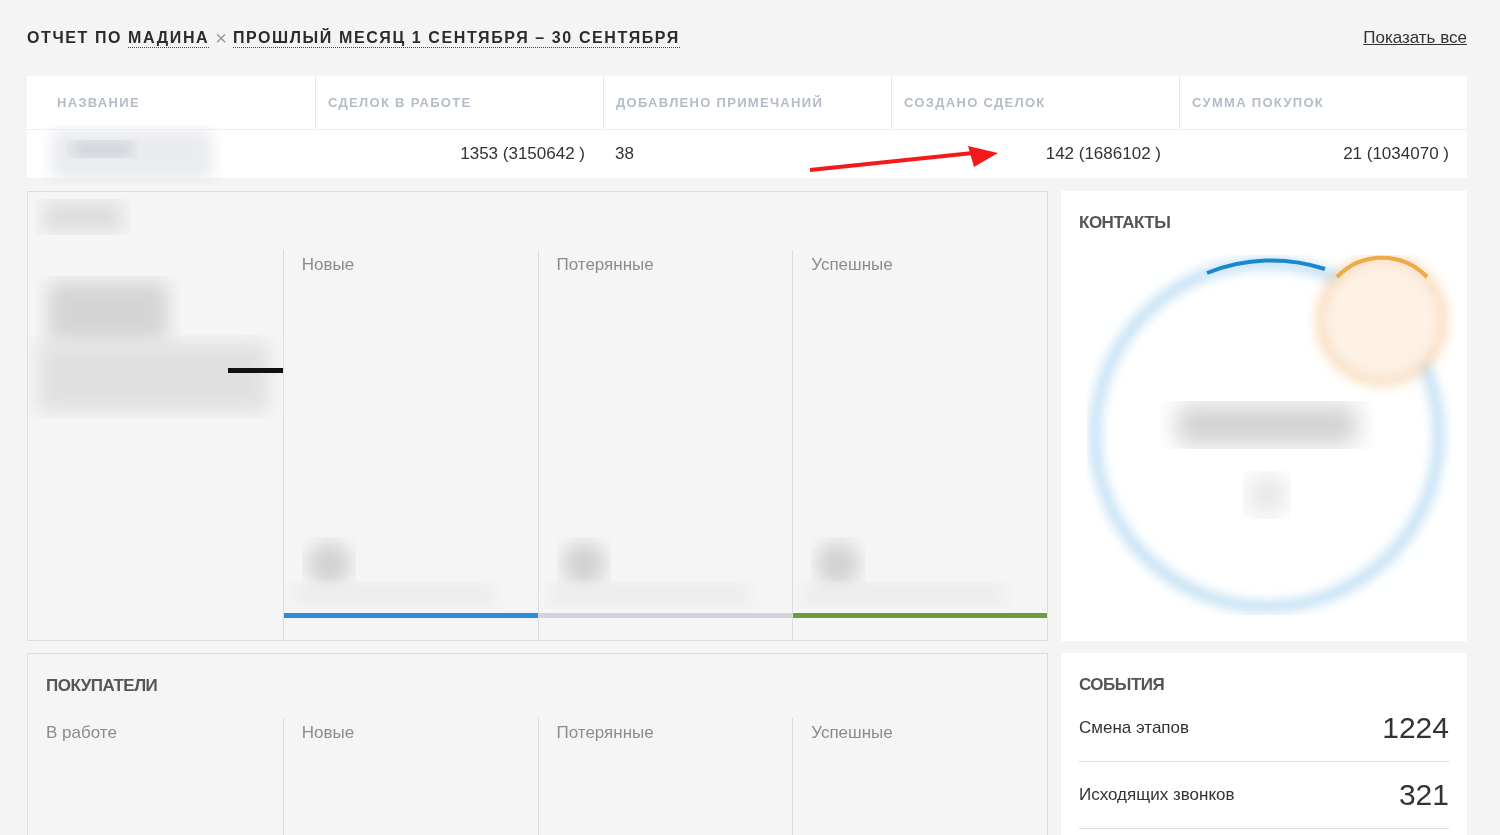 The image size is (1500, 835). Describe the element at coordinates (1103, 154) in the screenshot. I see `table-cell-text: 142 (1686102 )` at that location.